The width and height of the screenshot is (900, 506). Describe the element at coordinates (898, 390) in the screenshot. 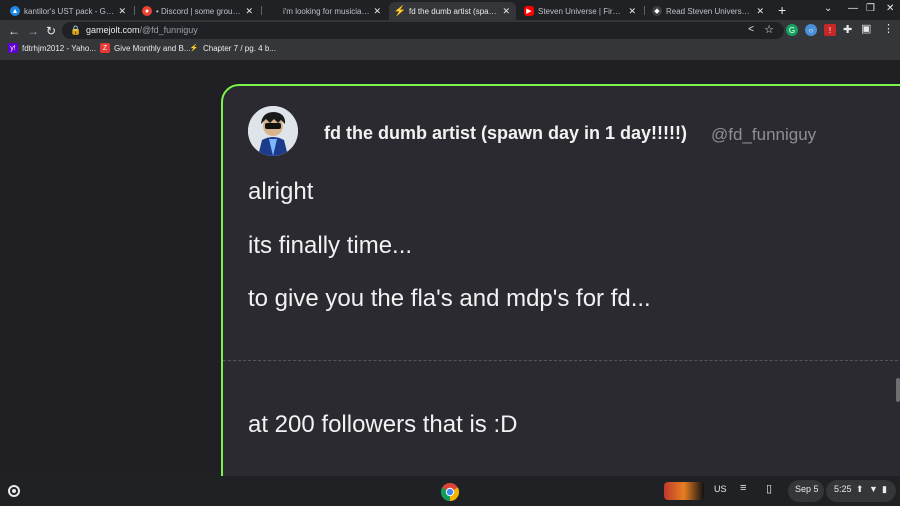

I see `scrollbar` at that location.